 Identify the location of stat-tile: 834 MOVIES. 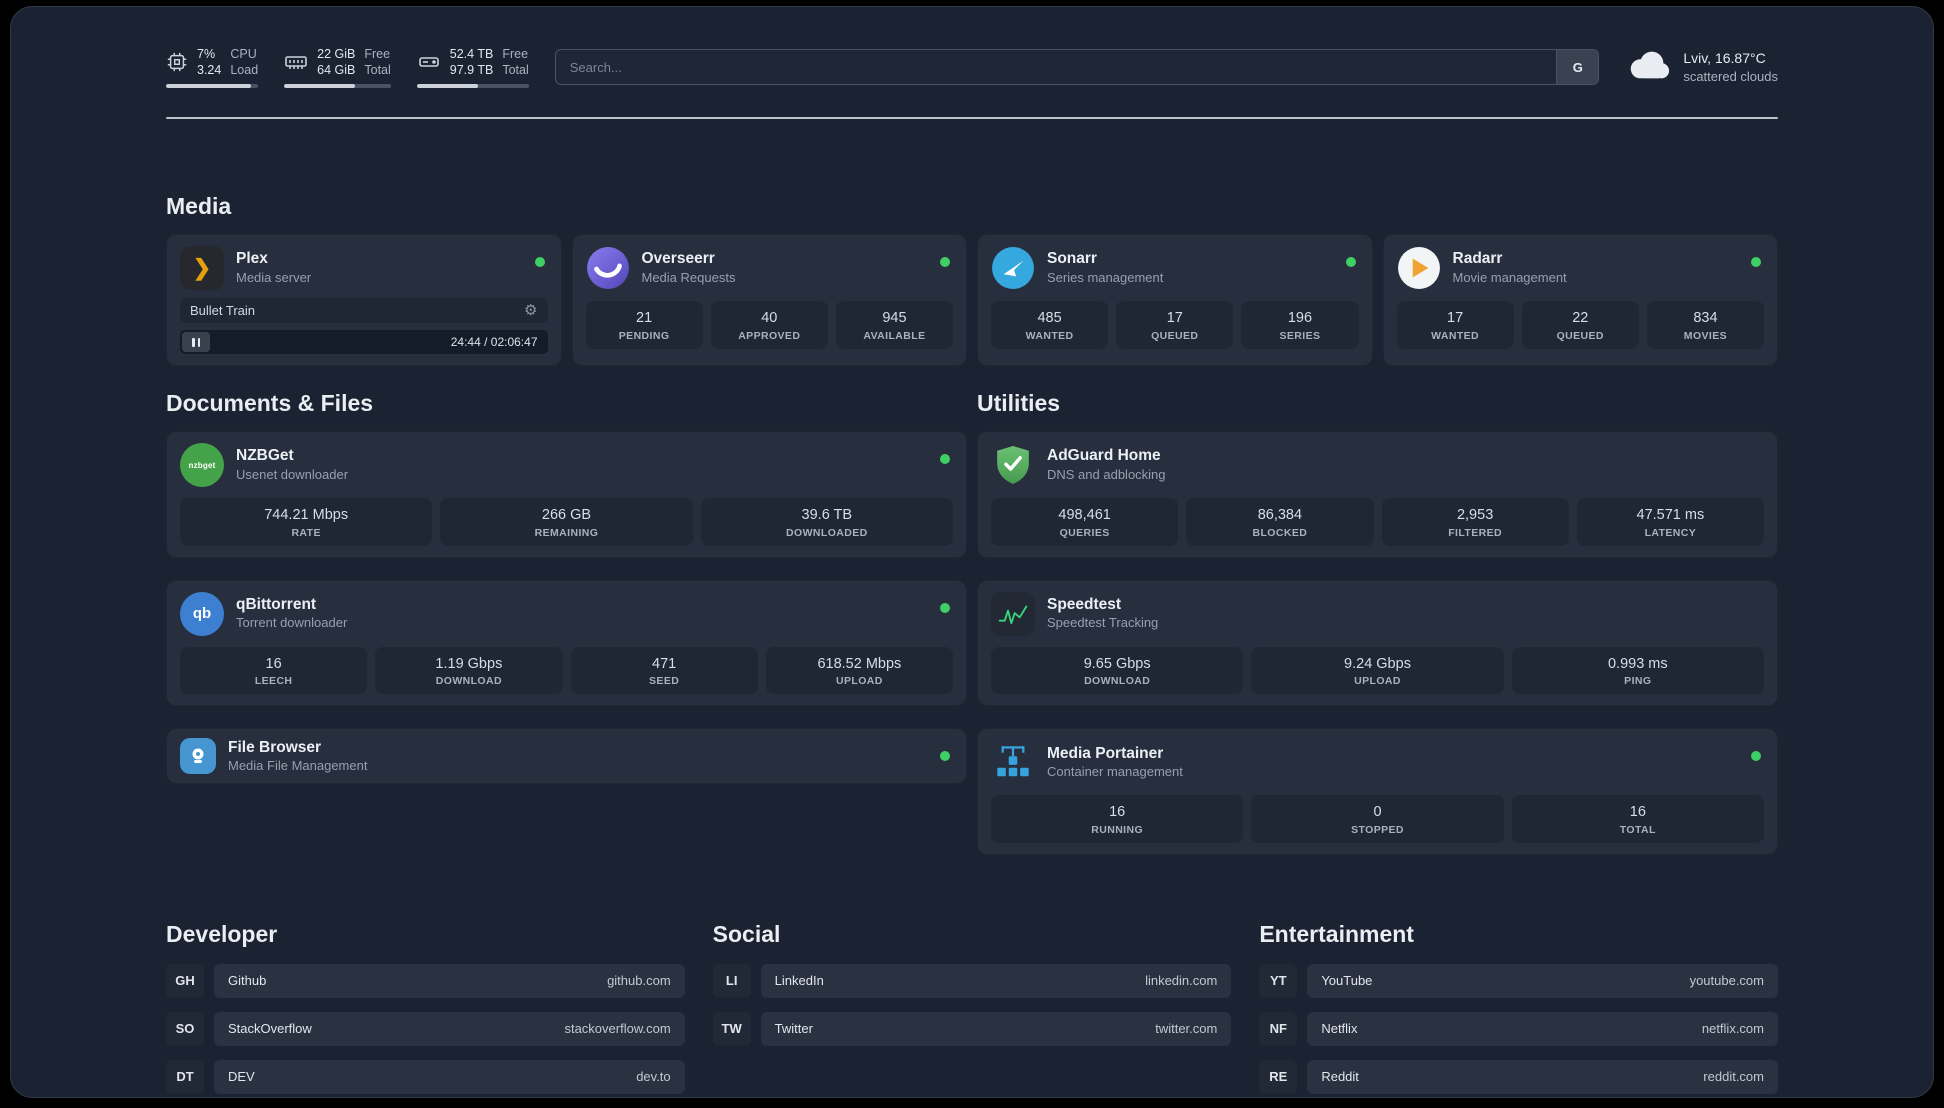
(1705, 325).